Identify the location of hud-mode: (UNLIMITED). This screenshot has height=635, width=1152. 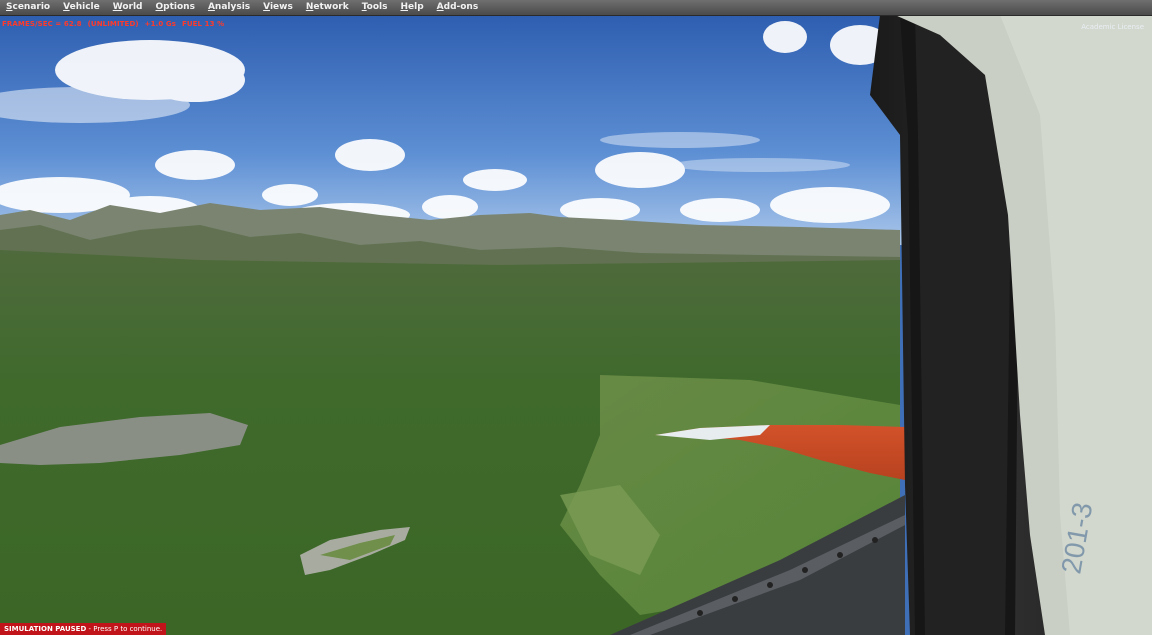
(113, 24).